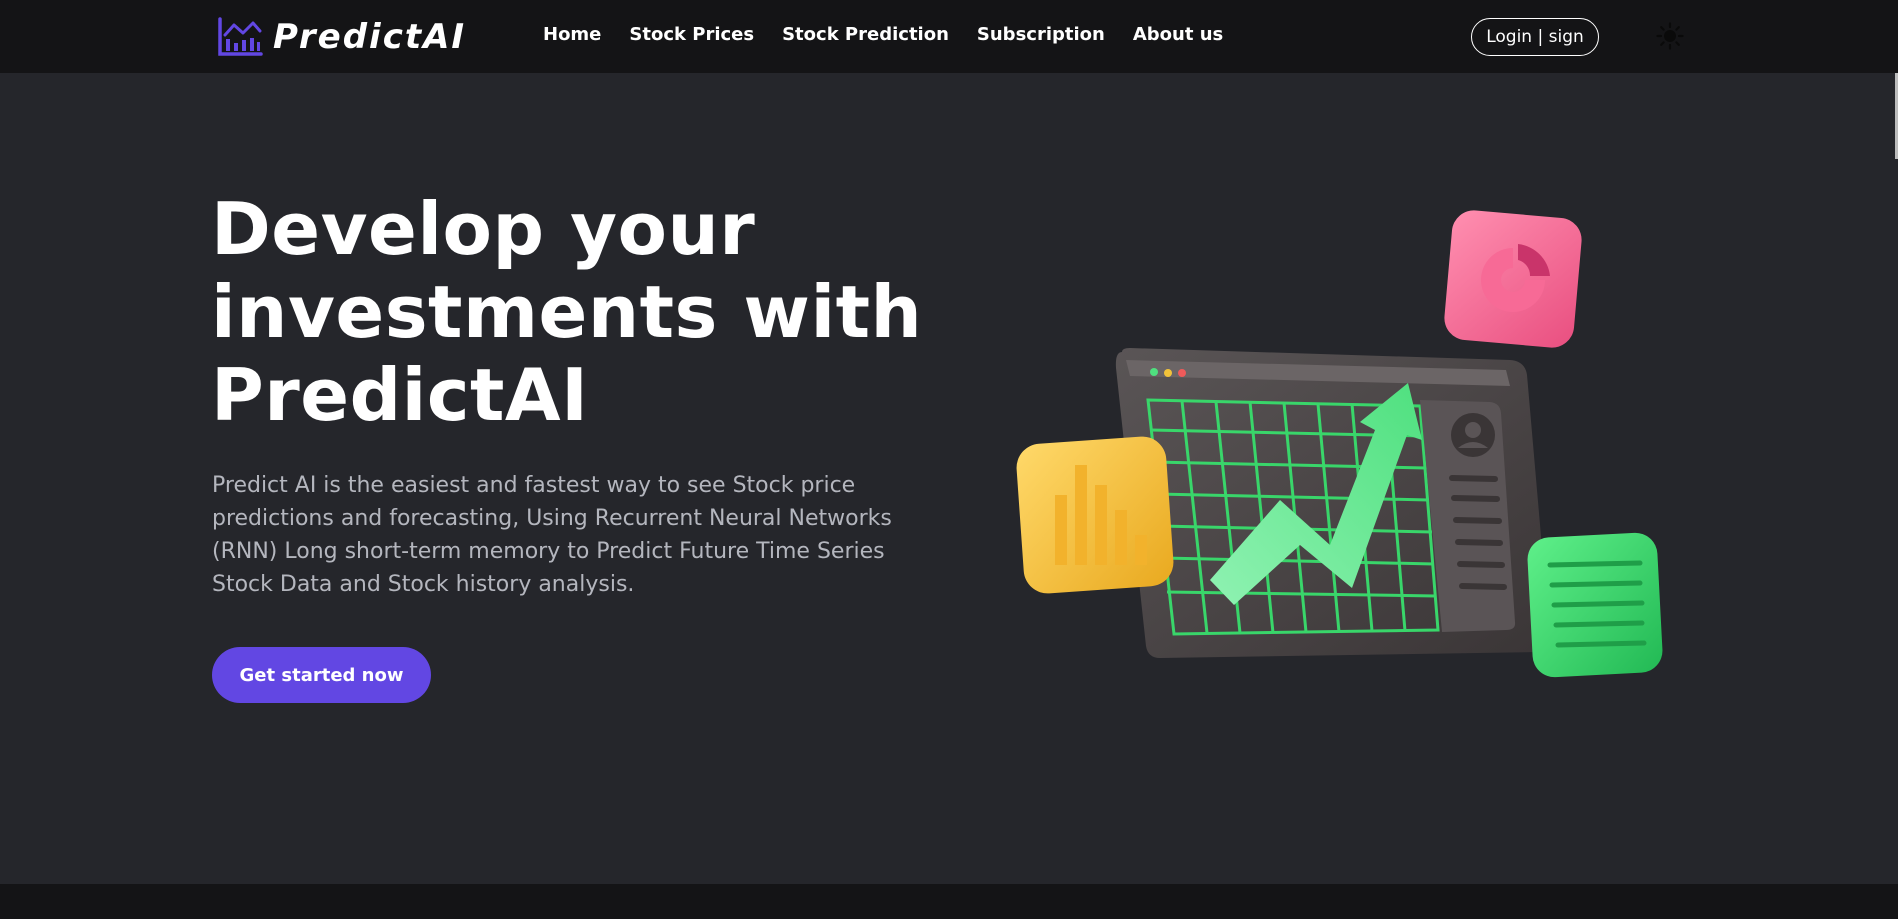 This screenshot has height=919, width=1898. Describe the element at coordinates (1670, 36) in the screenshot. I see `sun-icon` at that location.